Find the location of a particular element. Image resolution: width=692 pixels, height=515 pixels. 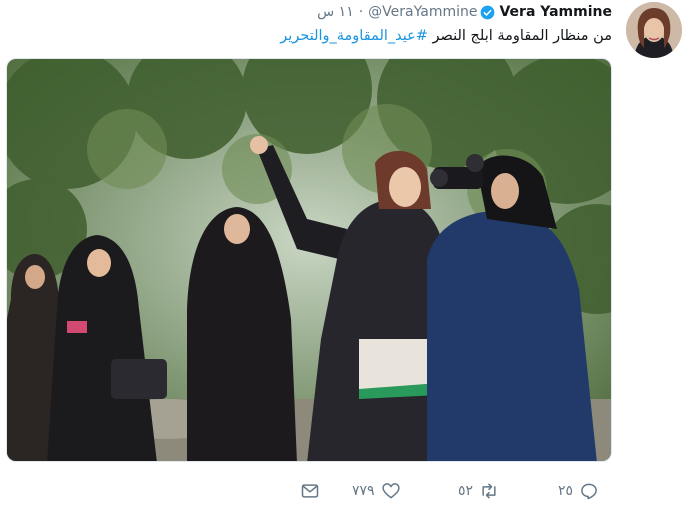

reply-button: ٢٥ is located at coordinates (578, 491).